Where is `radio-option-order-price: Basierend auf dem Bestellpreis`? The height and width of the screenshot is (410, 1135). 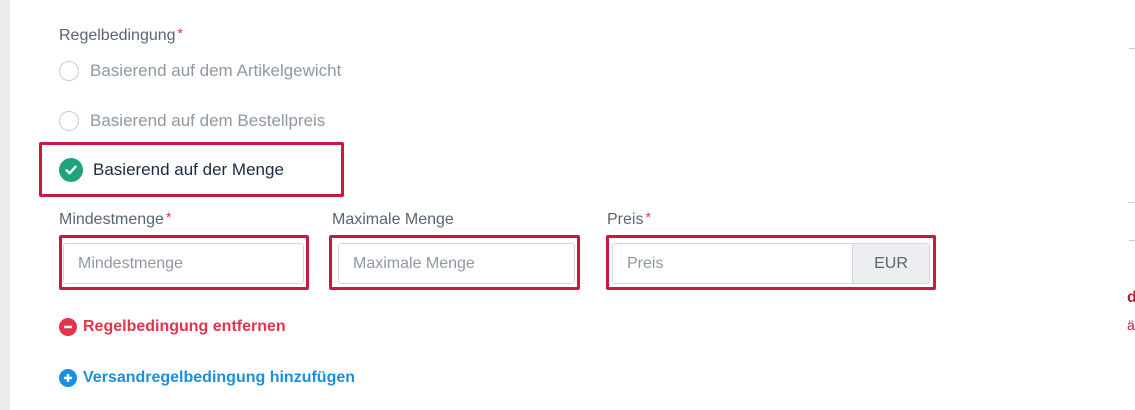
radio-option-order-price: Basierend auf dem Bestellpreis is located at coordinates (192, 121).